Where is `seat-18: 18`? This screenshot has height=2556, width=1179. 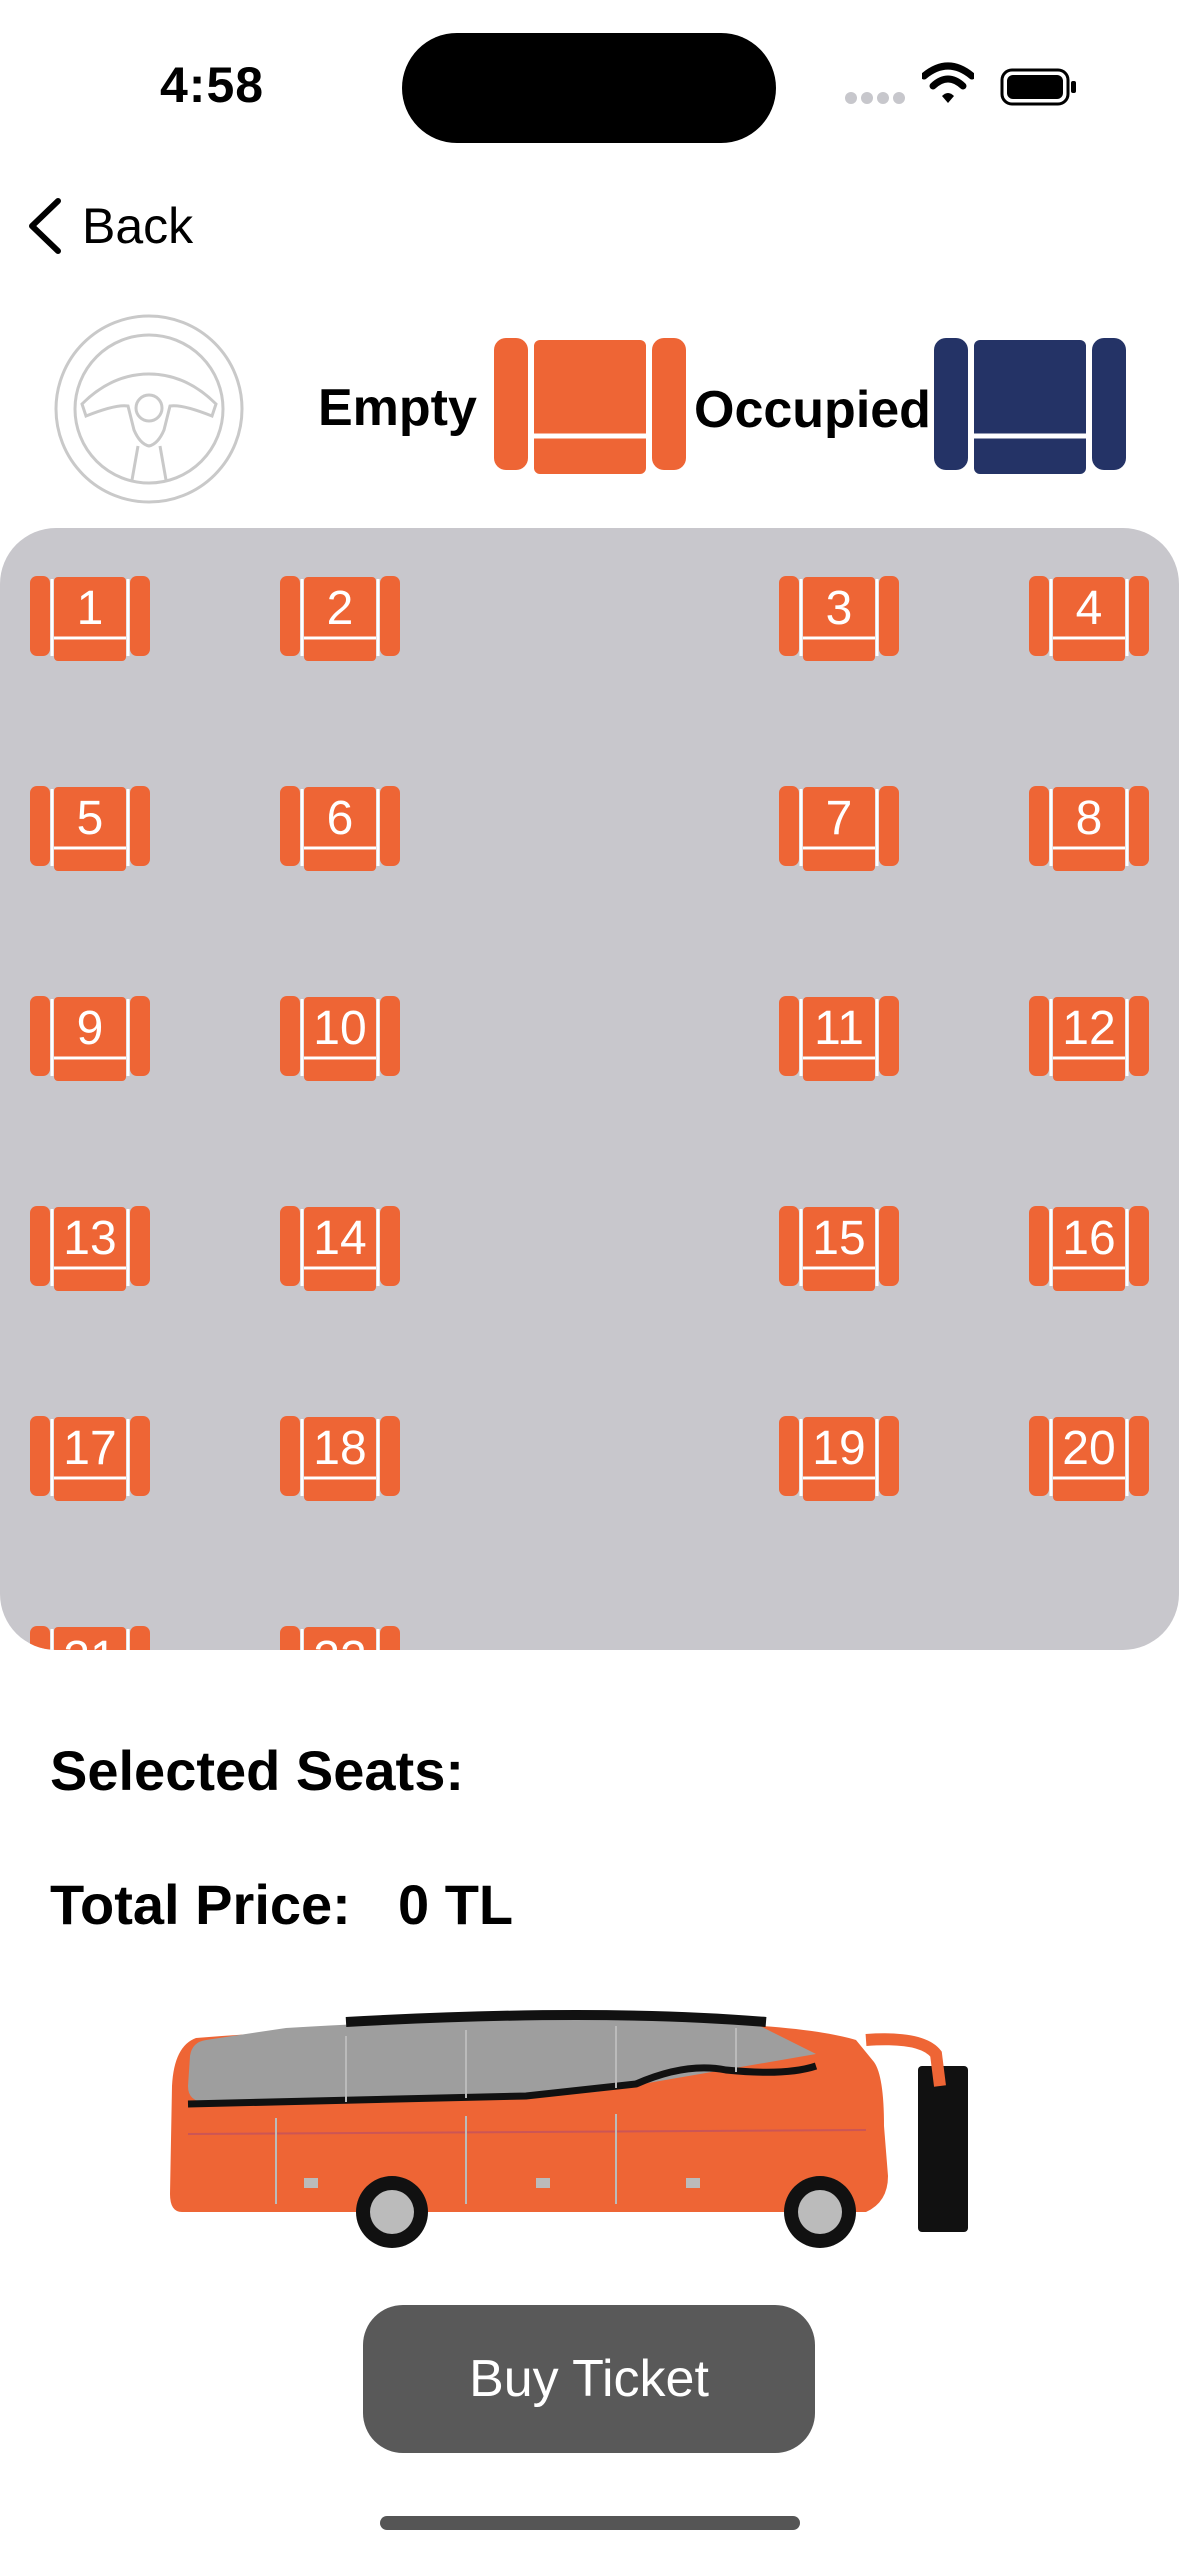 seat-18: 18 is located at coordinates (340, 1459).